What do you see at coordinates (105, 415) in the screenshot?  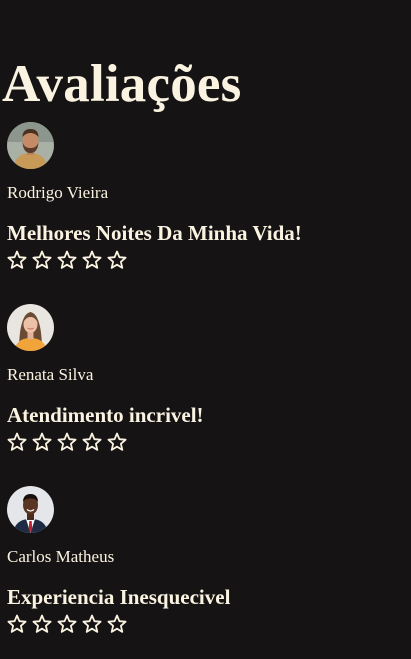 I see `review-title: Atendimento incrivel!` at bounding box center [105, 415].